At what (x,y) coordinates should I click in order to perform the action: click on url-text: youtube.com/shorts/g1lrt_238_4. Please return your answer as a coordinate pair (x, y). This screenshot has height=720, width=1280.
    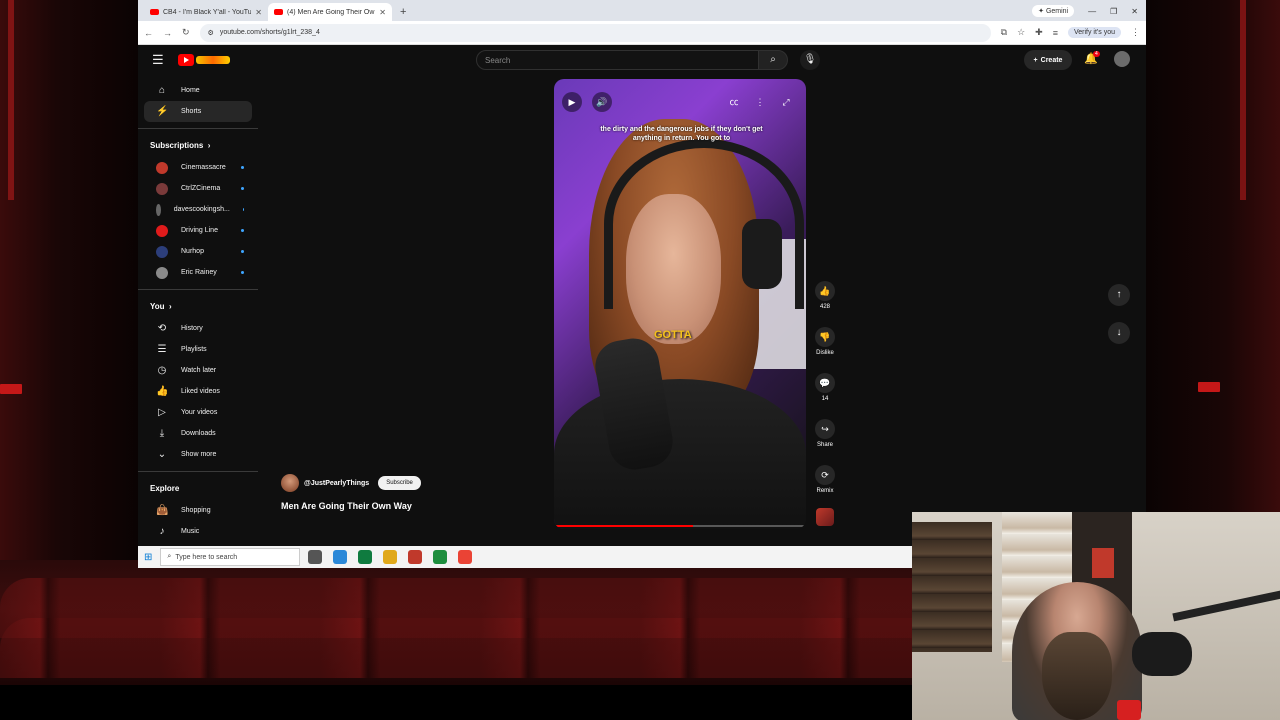
    Looking at the image, I should click on (269, 32).